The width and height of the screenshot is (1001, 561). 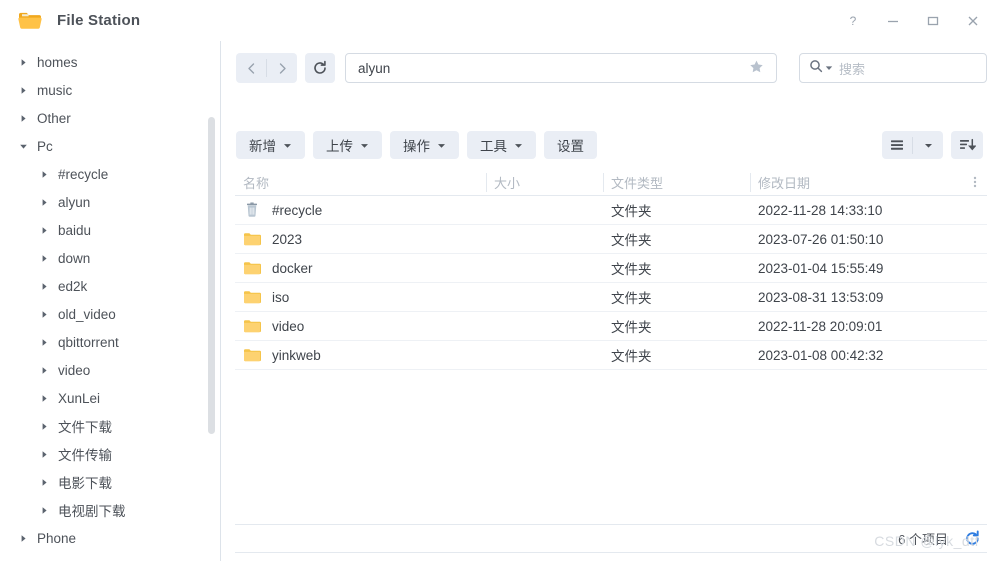 What do you see at coordinates (110, 90) in the screenshot?
I see `sidebar-item-music: music` at bounding box center [110, 90].